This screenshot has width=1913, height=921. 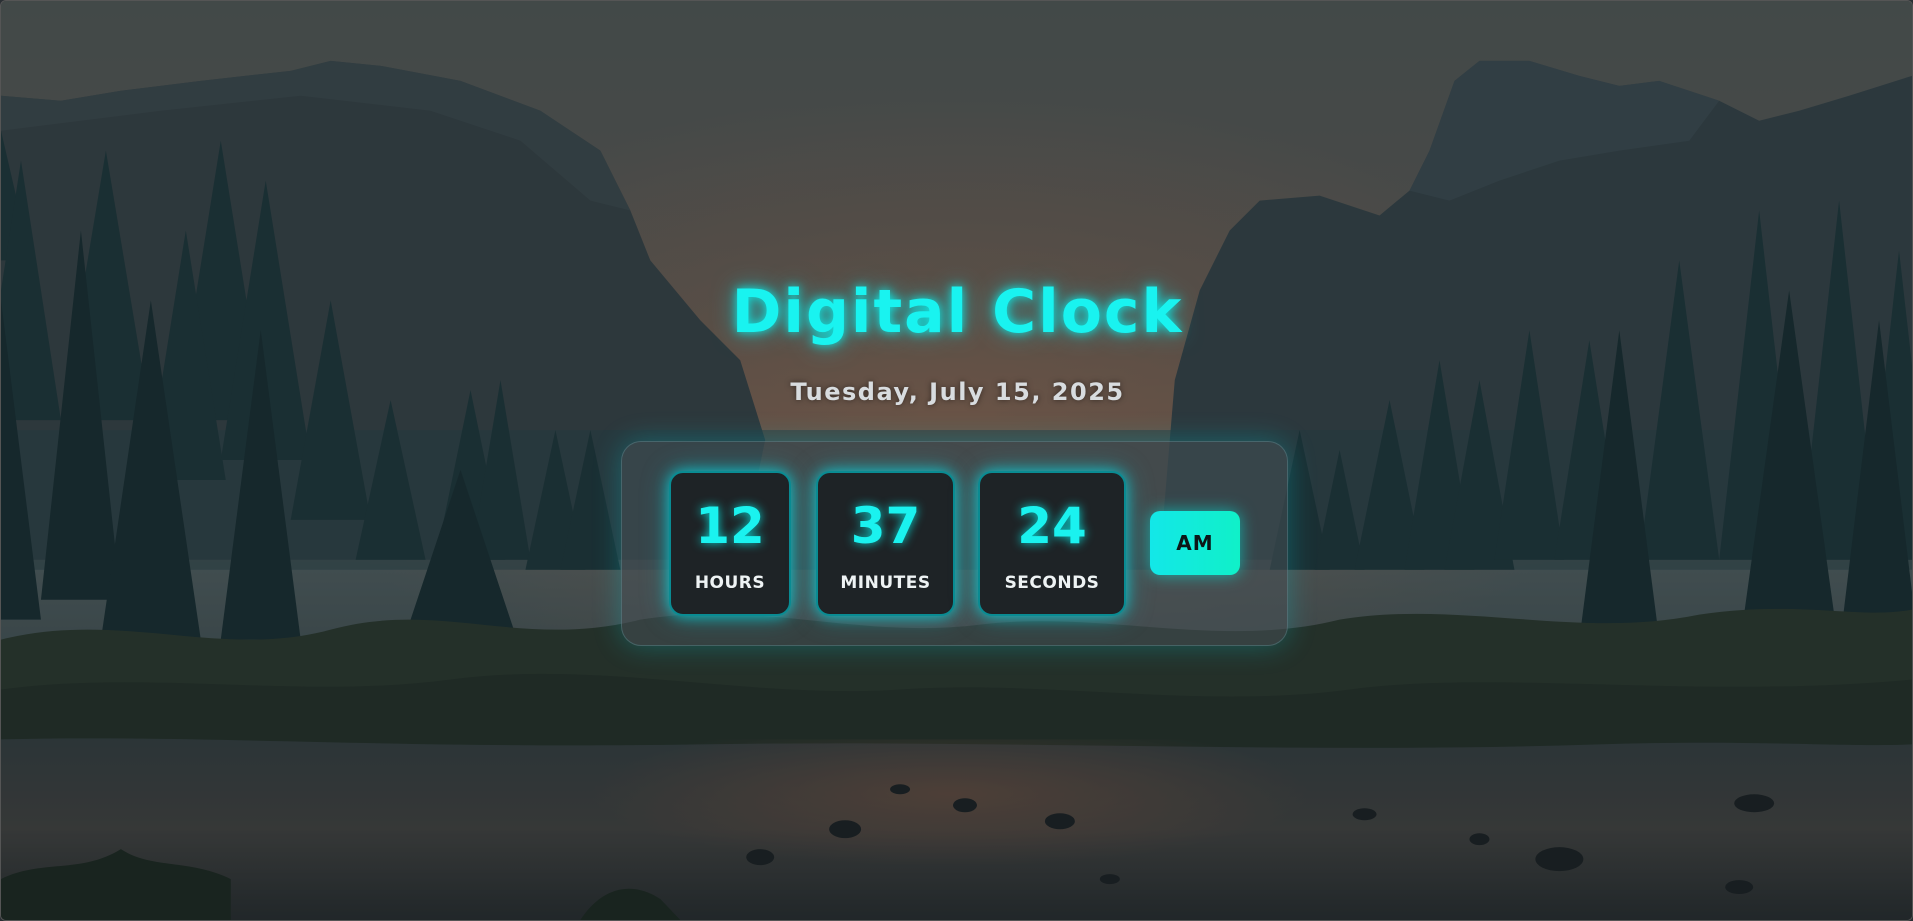 What do you see at coordinates (1052, 526) in the screenshot?
I see `seconds-value: 24` at bounding box center [1052, 526].